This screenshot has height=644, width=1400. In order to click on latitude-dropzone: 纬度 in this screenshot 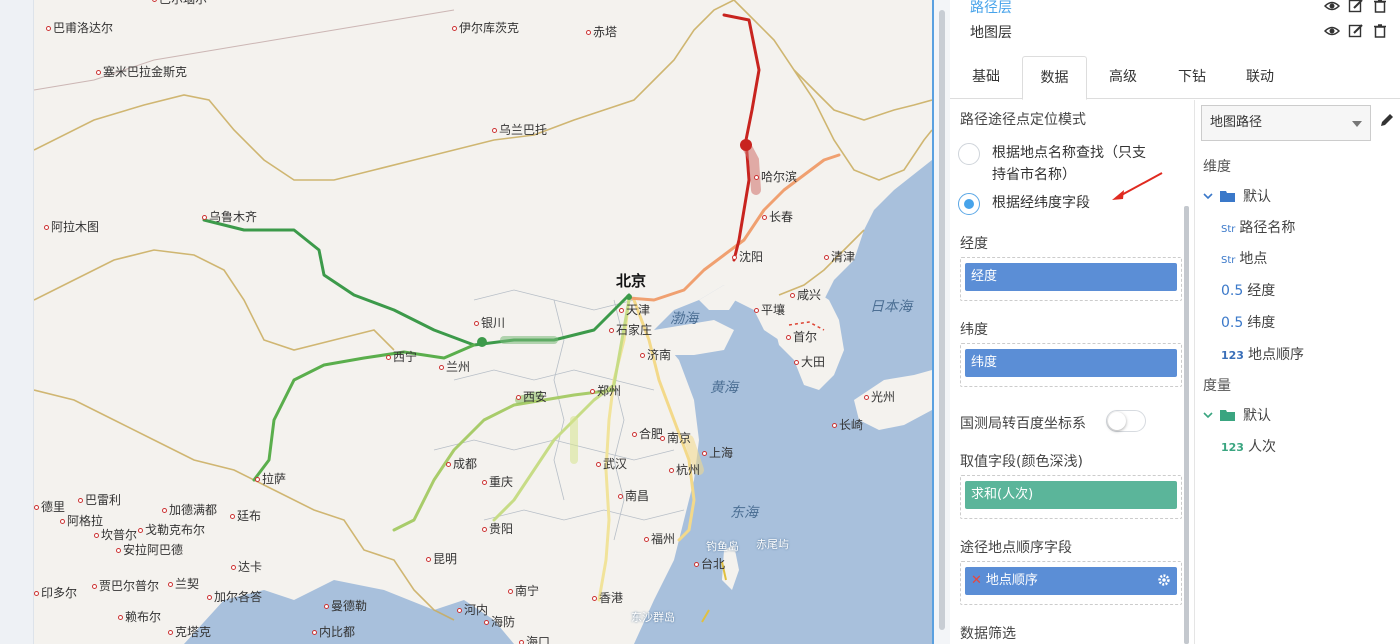, I will do `click(1071, 365)`.